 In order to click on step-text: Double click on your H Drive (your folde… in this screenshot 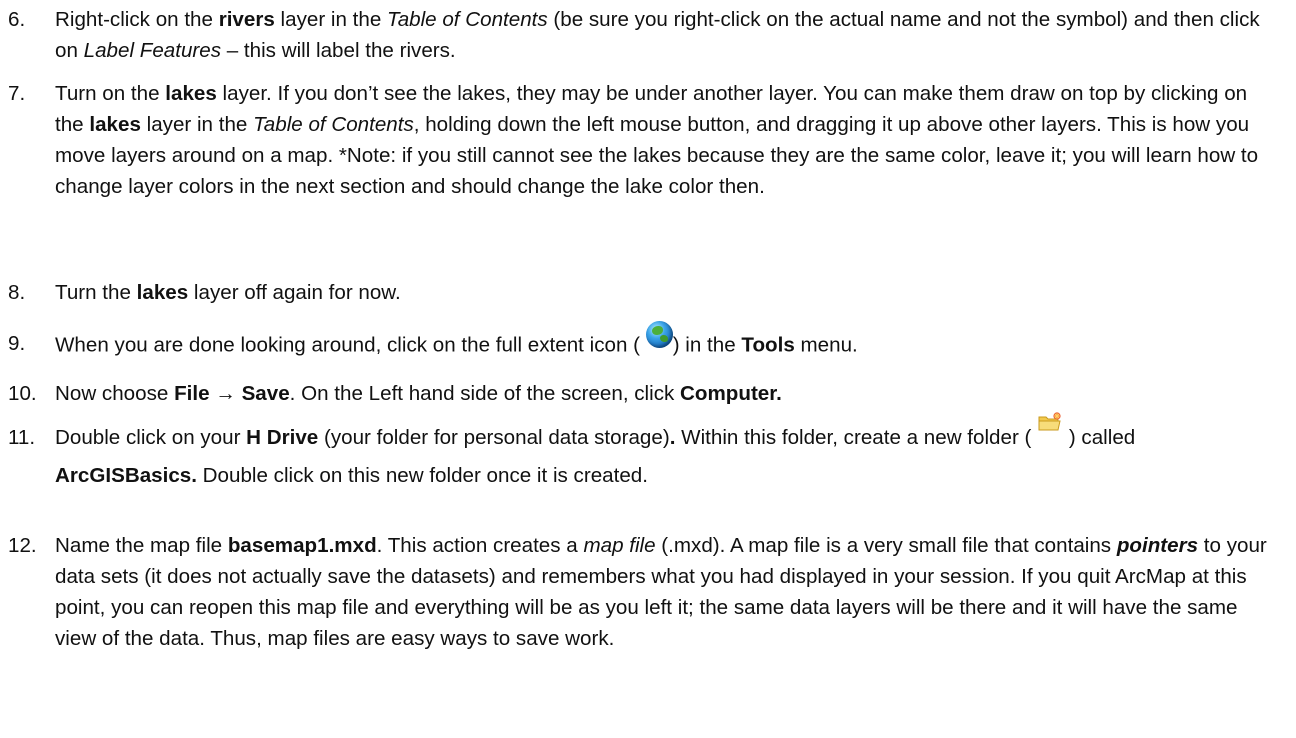, I will do `click(667, 453)`.